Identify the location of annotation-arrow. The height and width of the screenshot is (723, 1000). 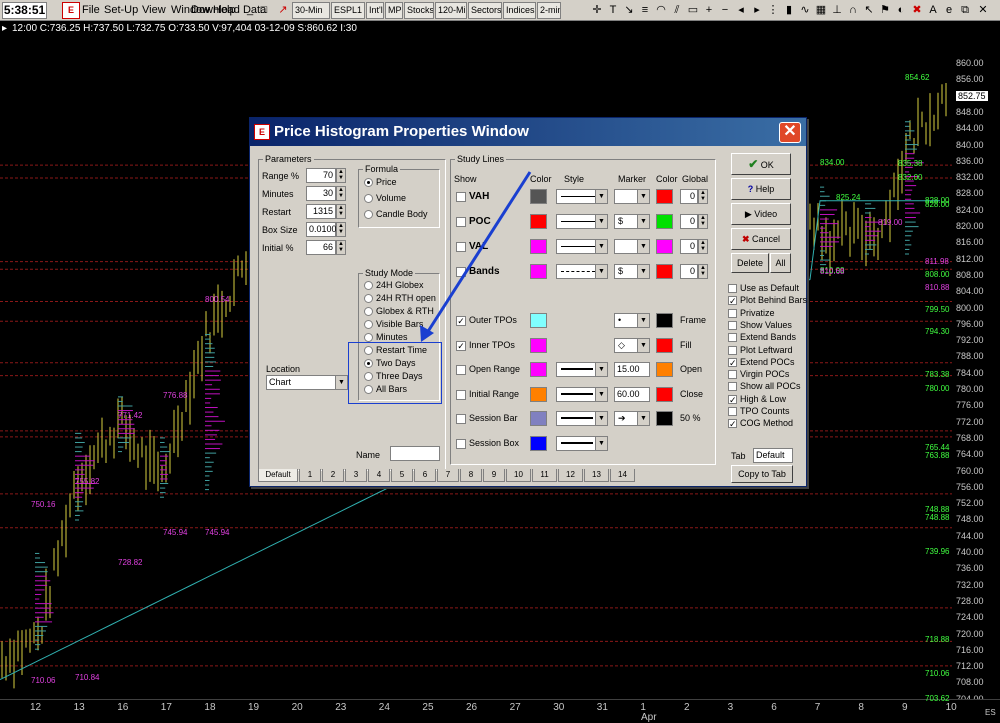
(476, 256).